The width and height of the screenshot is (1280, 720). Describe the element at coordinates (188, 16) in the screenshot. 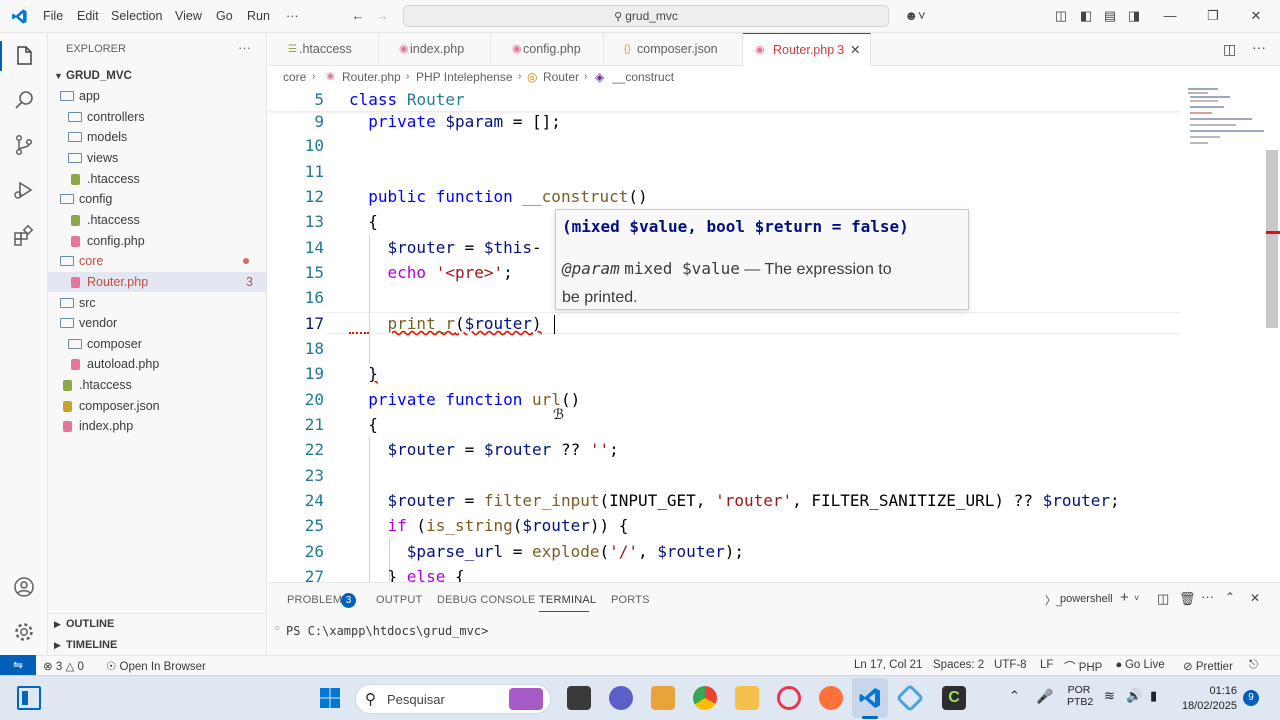

I see `menu-view: View` at that location.